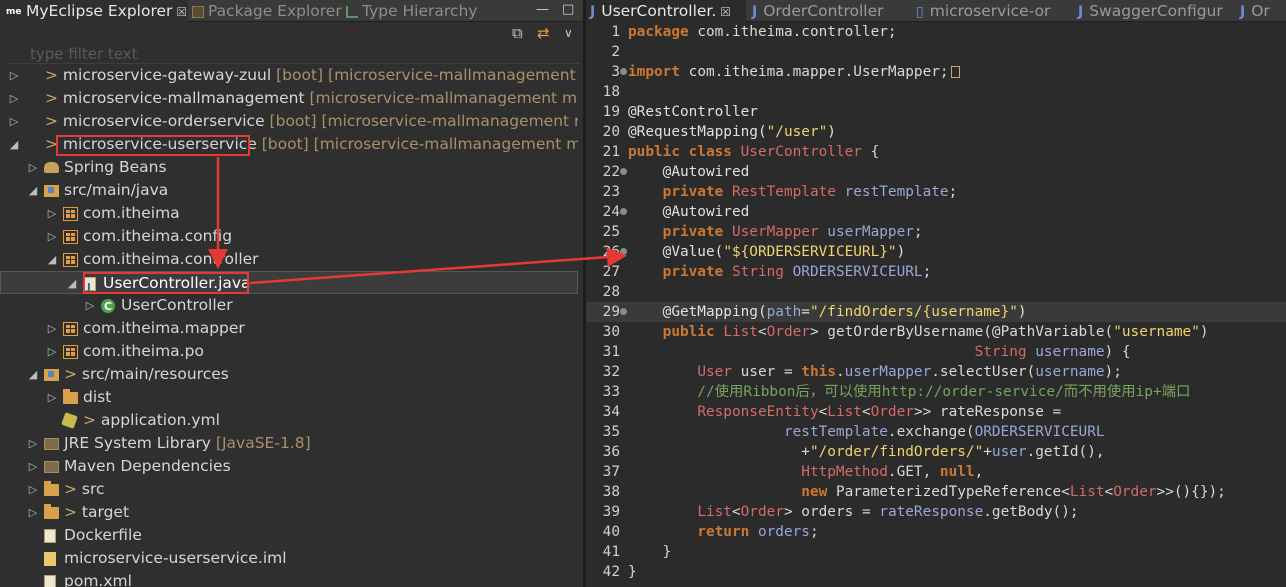  What do you see at coordinates (50, 536) in the screenshot?
I see `file-icon` at bounding box center [50, 536].